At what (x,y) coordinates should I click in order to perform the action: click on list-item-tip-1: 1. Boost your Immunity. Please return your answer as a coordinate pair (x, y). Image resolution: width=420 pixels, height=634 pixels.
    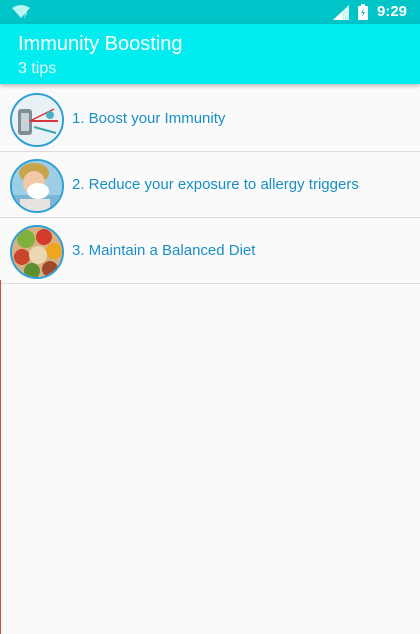
    Looking at the image, I should click on (210, 119).